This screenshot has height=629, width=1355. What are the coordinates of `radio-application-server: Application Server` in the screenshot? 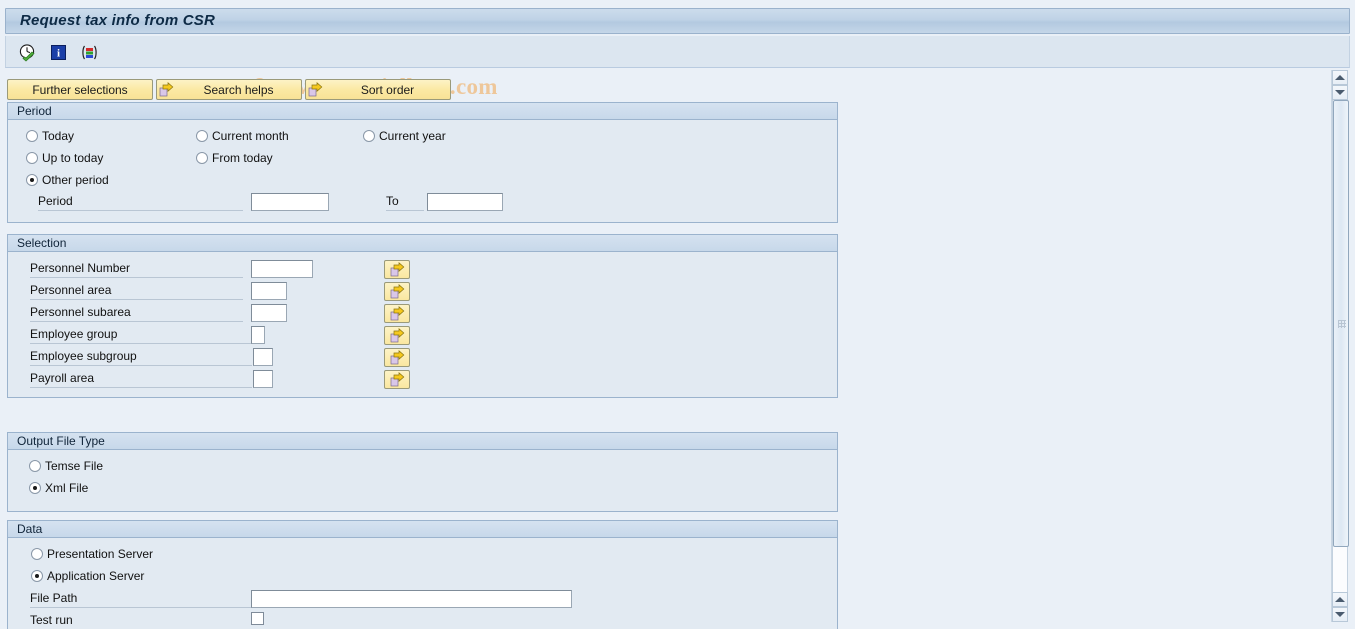 It's located at (87, 576).